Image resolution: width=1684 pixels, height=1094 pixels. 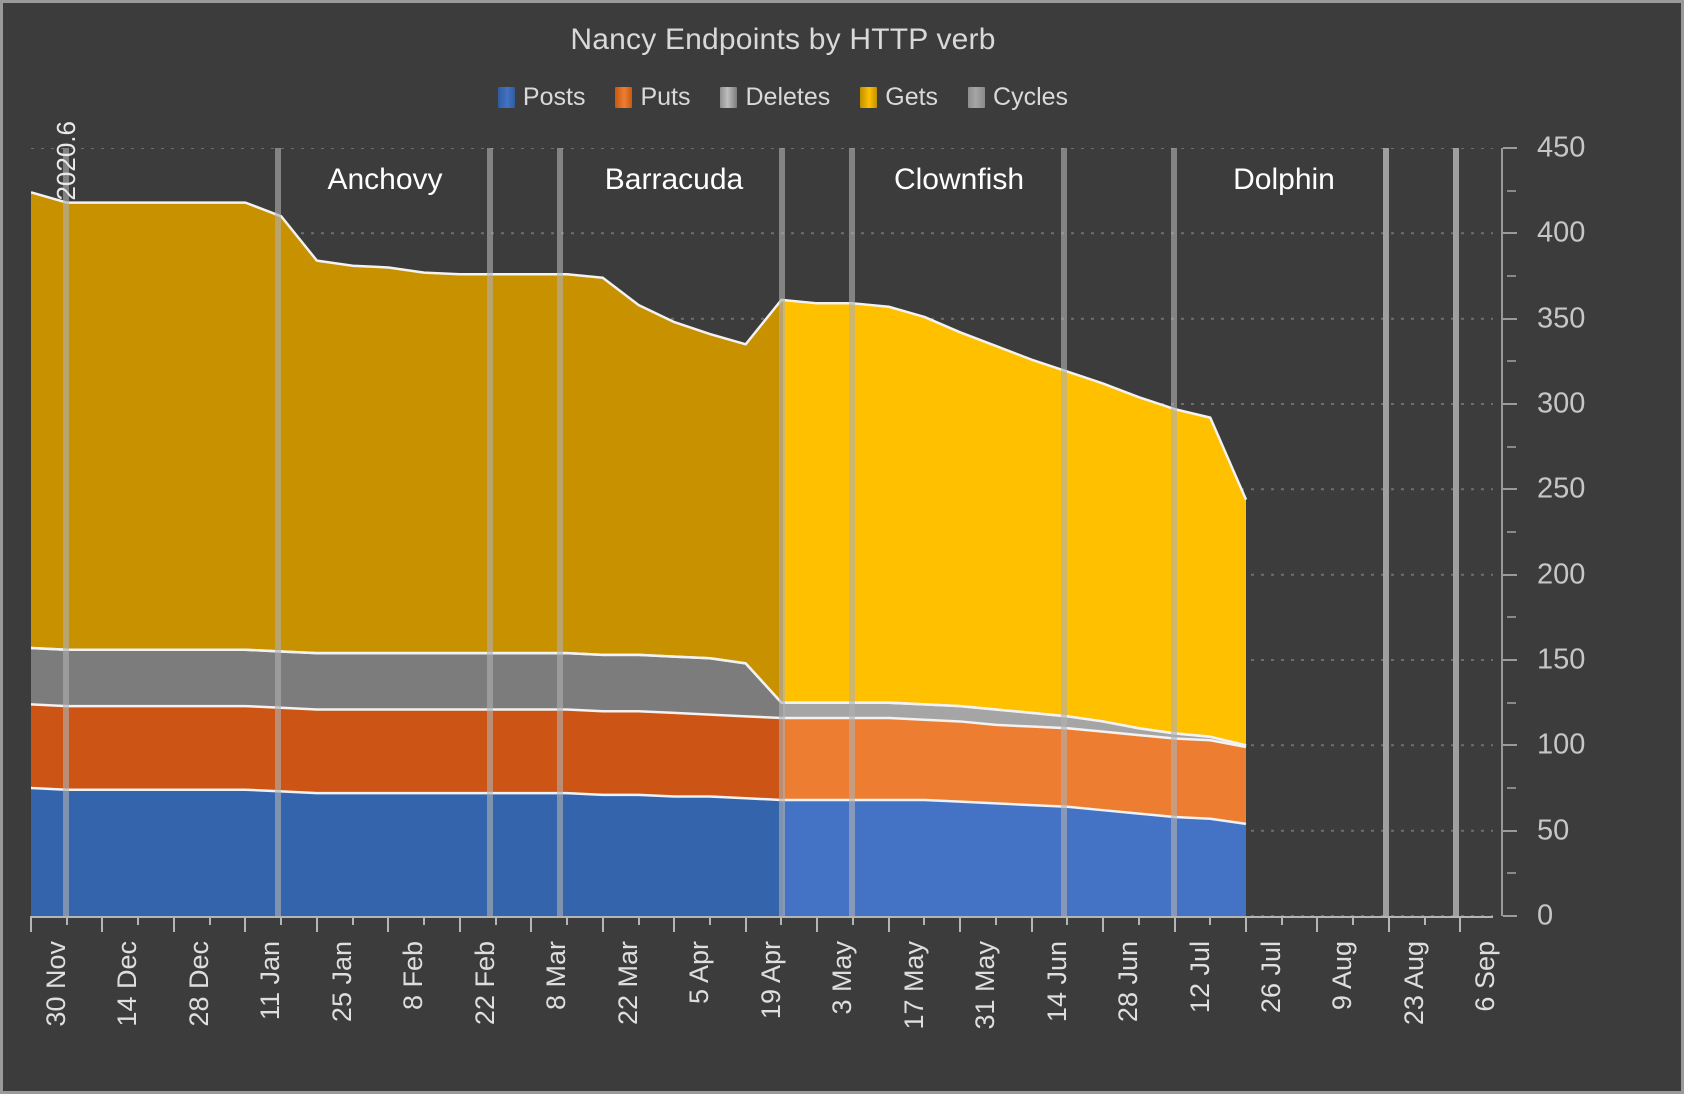 What do you see at coordinates (627, 983) in the screenshot?
I see `x-tick-label-22-mar: 22 Mar` at bounding box center [627, 983].